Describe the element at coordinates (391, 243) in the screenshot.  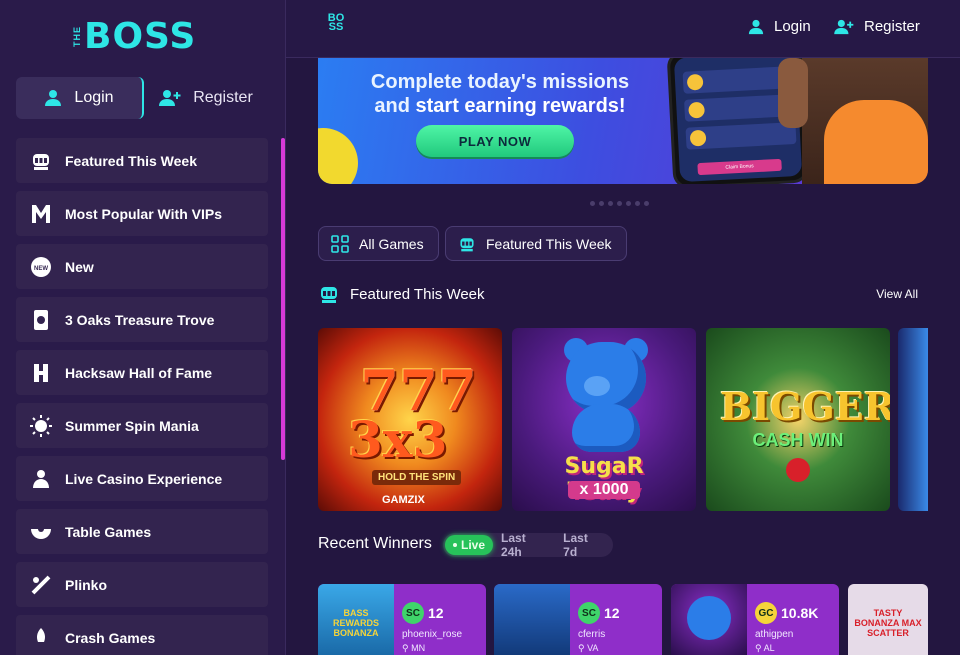
I see `filter-label: All Games` at that location.